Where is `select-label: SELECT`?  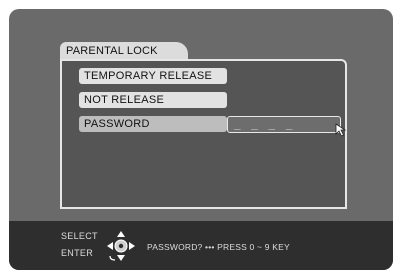 select-label: SELECT is located at coordinates (79, 236).